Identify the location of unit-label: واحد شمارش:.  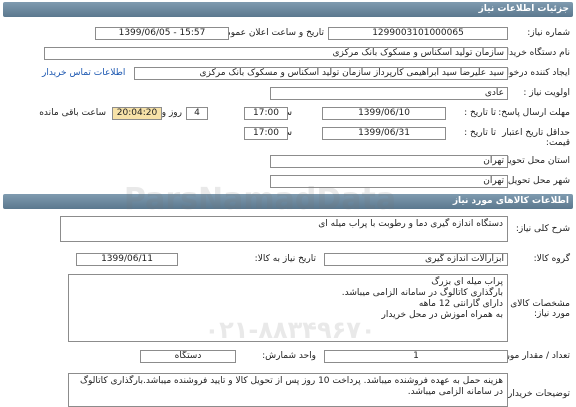
(289, 356).